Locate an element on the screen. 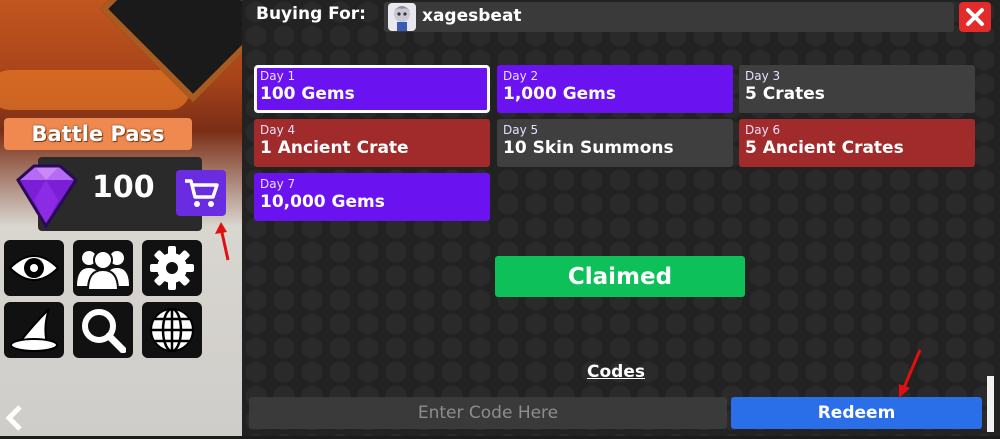 The height and width of the screenshot is (439, 1000). day-label: Day 4 is located at coordinates (278, 130).